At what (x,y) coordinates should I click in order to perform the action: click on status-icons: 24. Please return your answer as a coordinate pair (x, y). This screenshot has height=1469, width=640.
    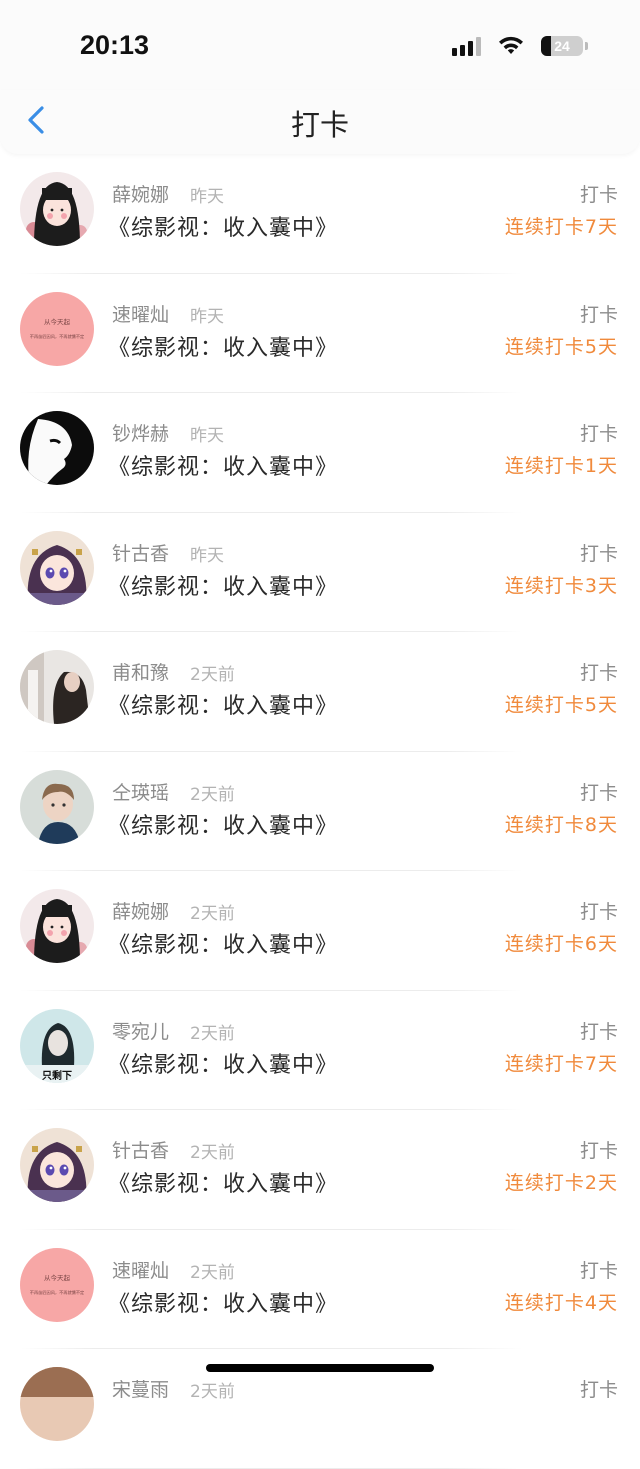
    Looking at the image, I should click on (520, 46).